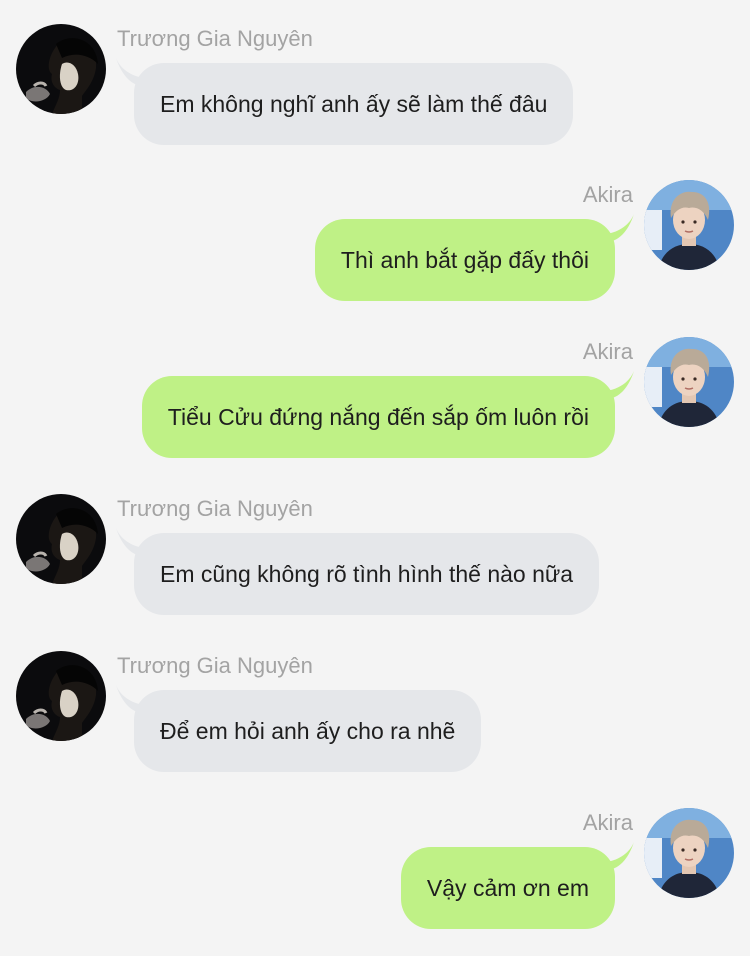  I want to click on message-bubble-incoming: Em không nghĩ anh ấy sẽ làm thế đâu, so click(354, 104).